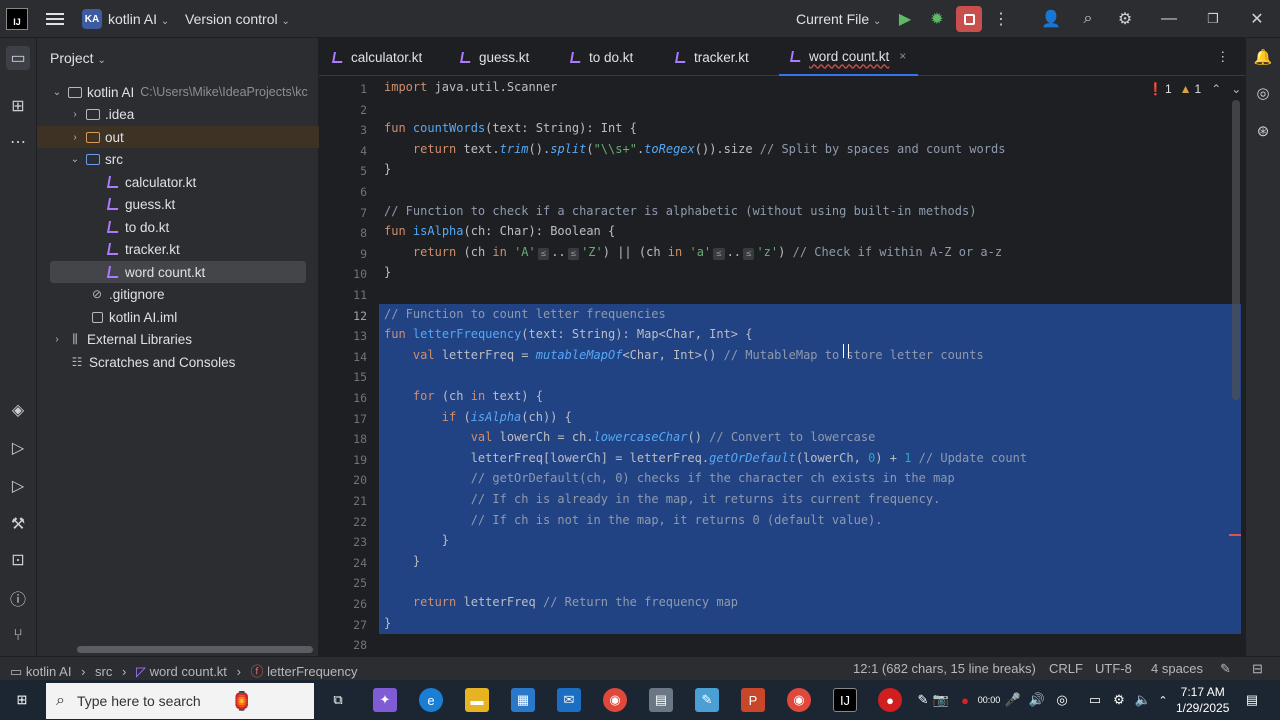 Image resolution: width=1280 pixels, height=720 pixels. I want to click on project-tool-folder-icon: ▭, so click(18, 58).